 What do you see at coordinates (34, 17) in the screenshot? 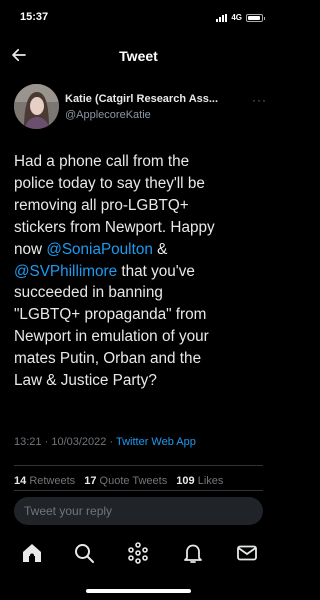
I see `status-time: 15:37` at bounding box center [34, 17].